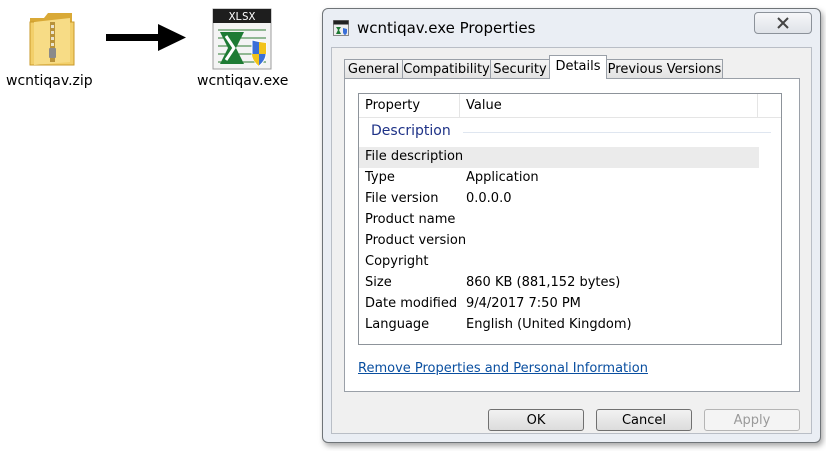  I want to click on exe-title-icon, so click(341, 28).